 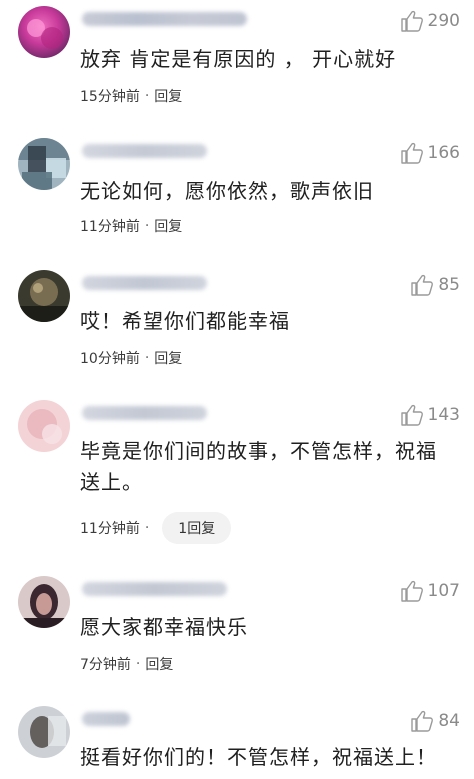 I want to click on like-button: 143, so click(x=430, y=415).